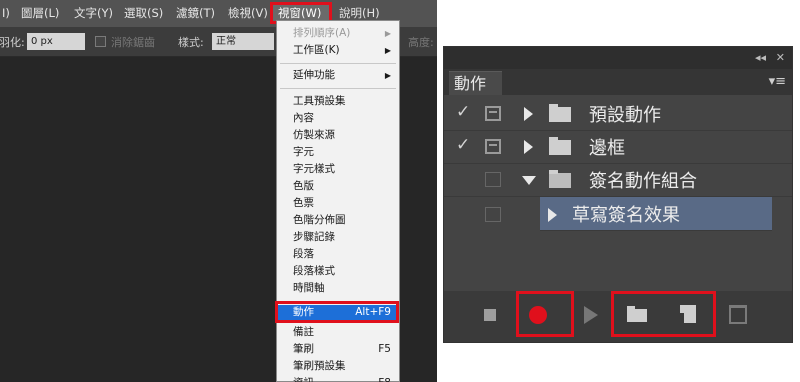  I want to click on menu-item-label: 工作區(K), so click(316, 50).